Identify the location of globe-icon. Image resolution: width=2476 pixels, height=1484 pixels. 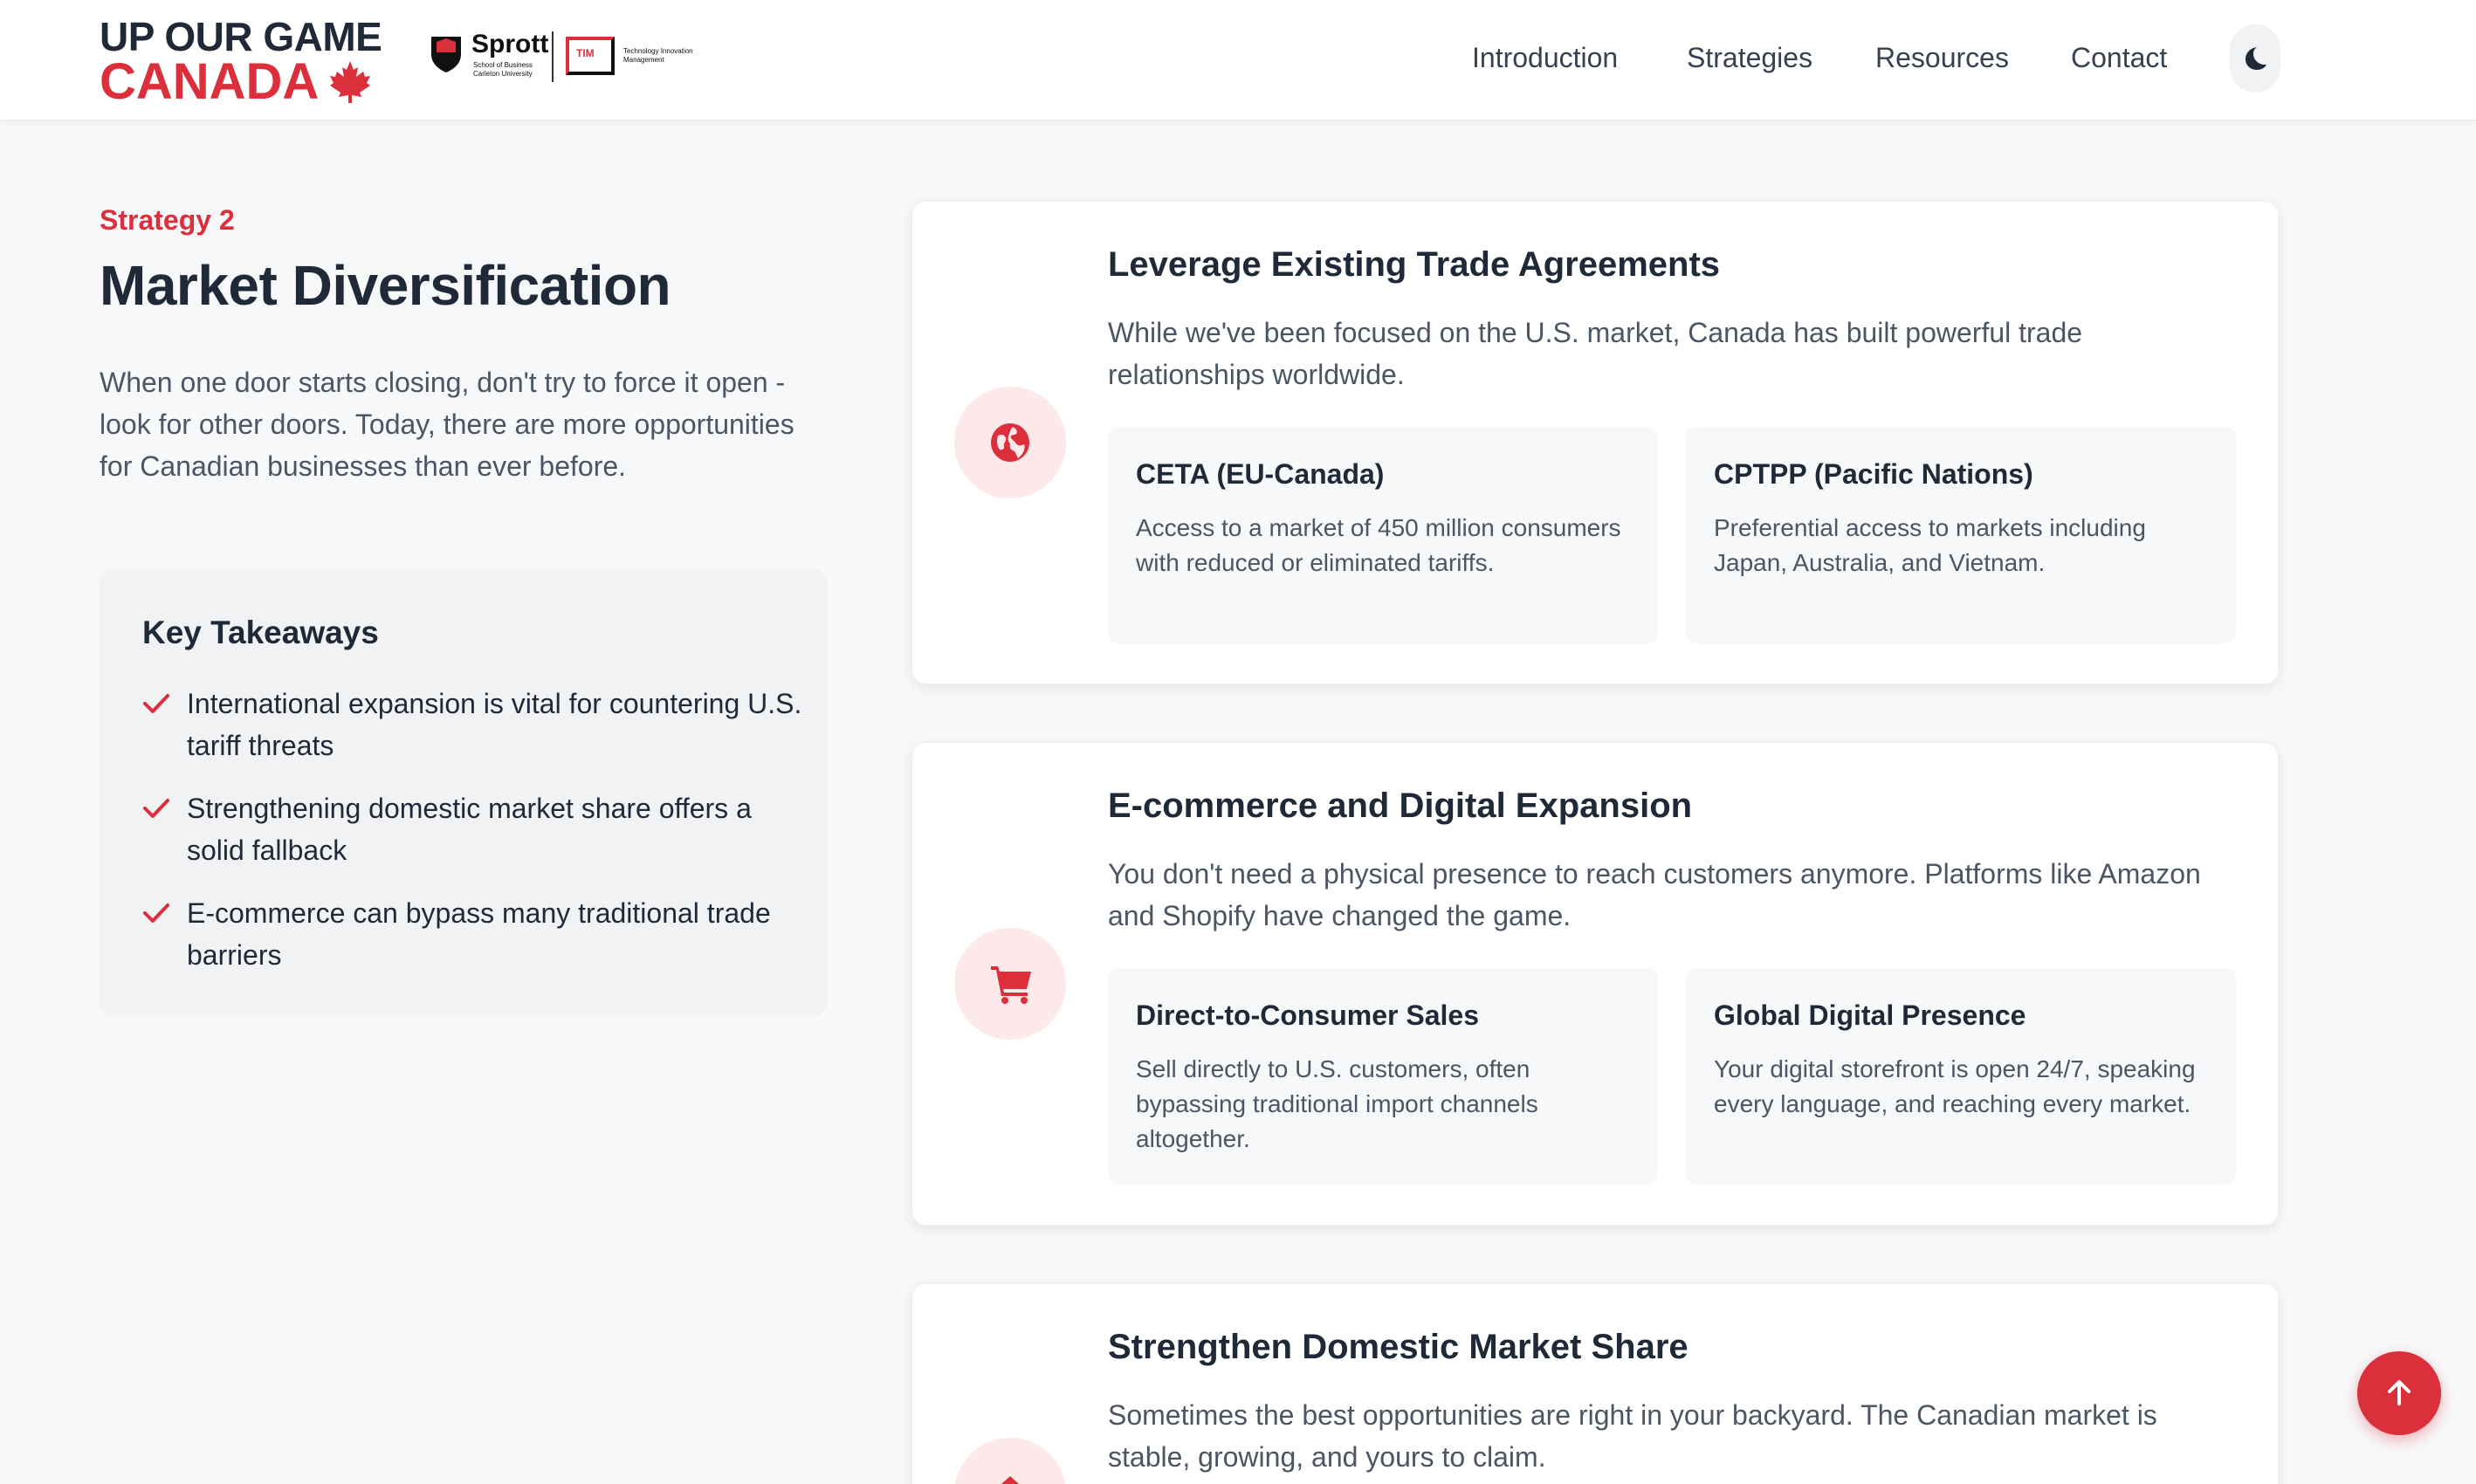
(1010, 443).